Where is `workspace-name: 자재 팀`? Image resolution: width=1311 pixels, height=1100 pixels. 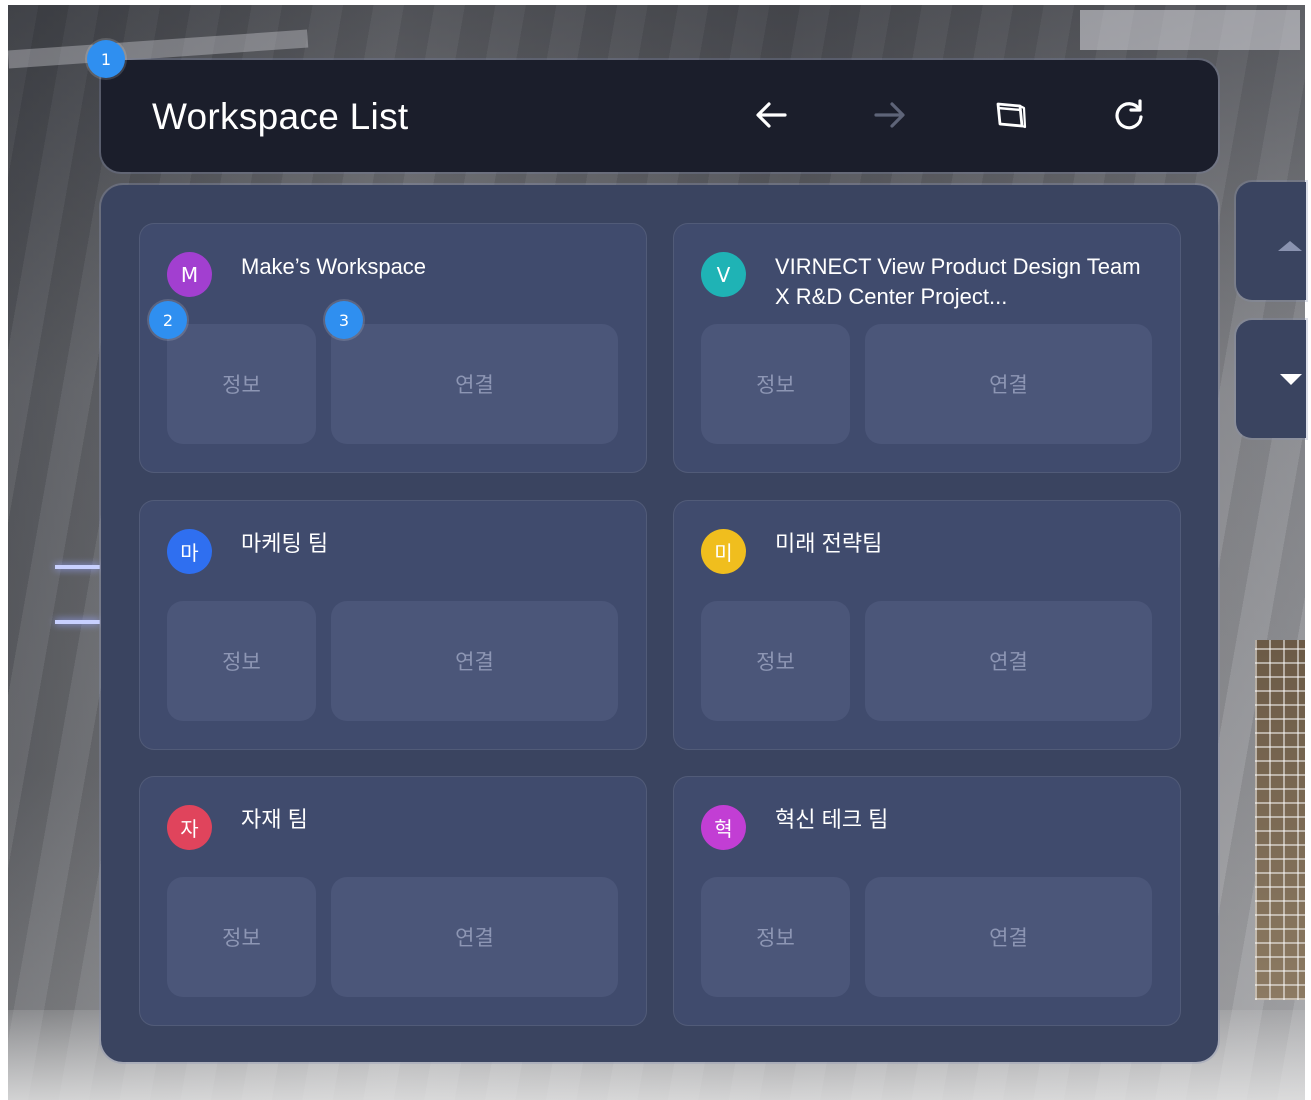 workspace-name: 자재 팀 is located at coordinates (274, 819).